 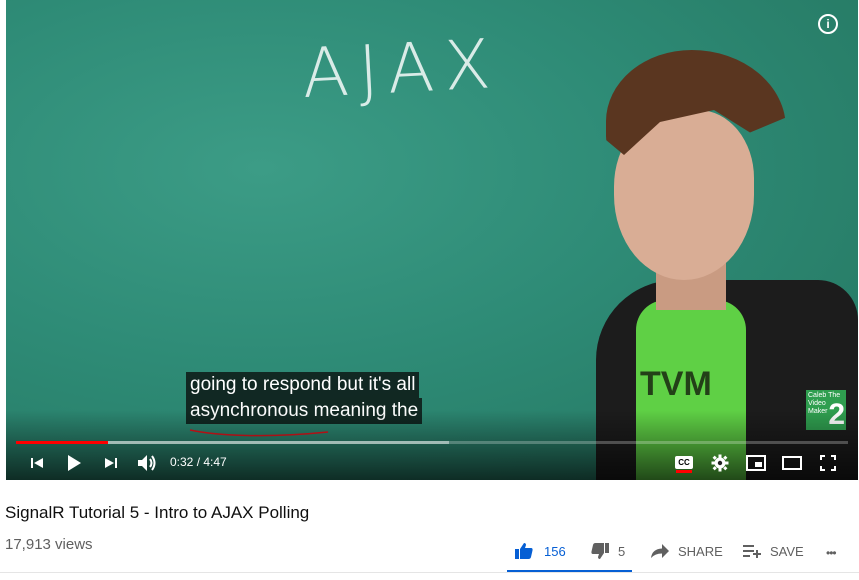 What do you see at coordinates (147, 463) in the screenshot?
I see `volume-icon` at bounding box center [147, 463].